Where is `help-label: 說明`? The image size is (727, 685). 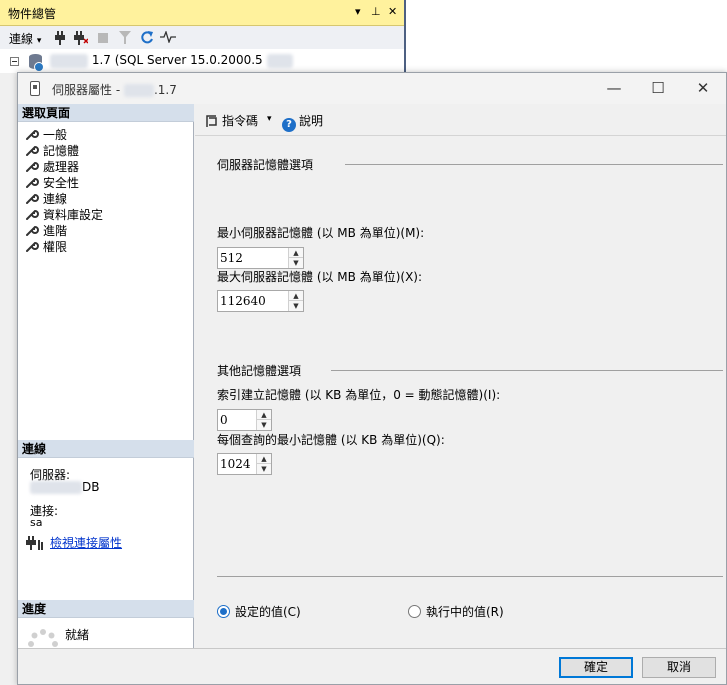 help-label: 說明 is located at coordinates (311, 121).